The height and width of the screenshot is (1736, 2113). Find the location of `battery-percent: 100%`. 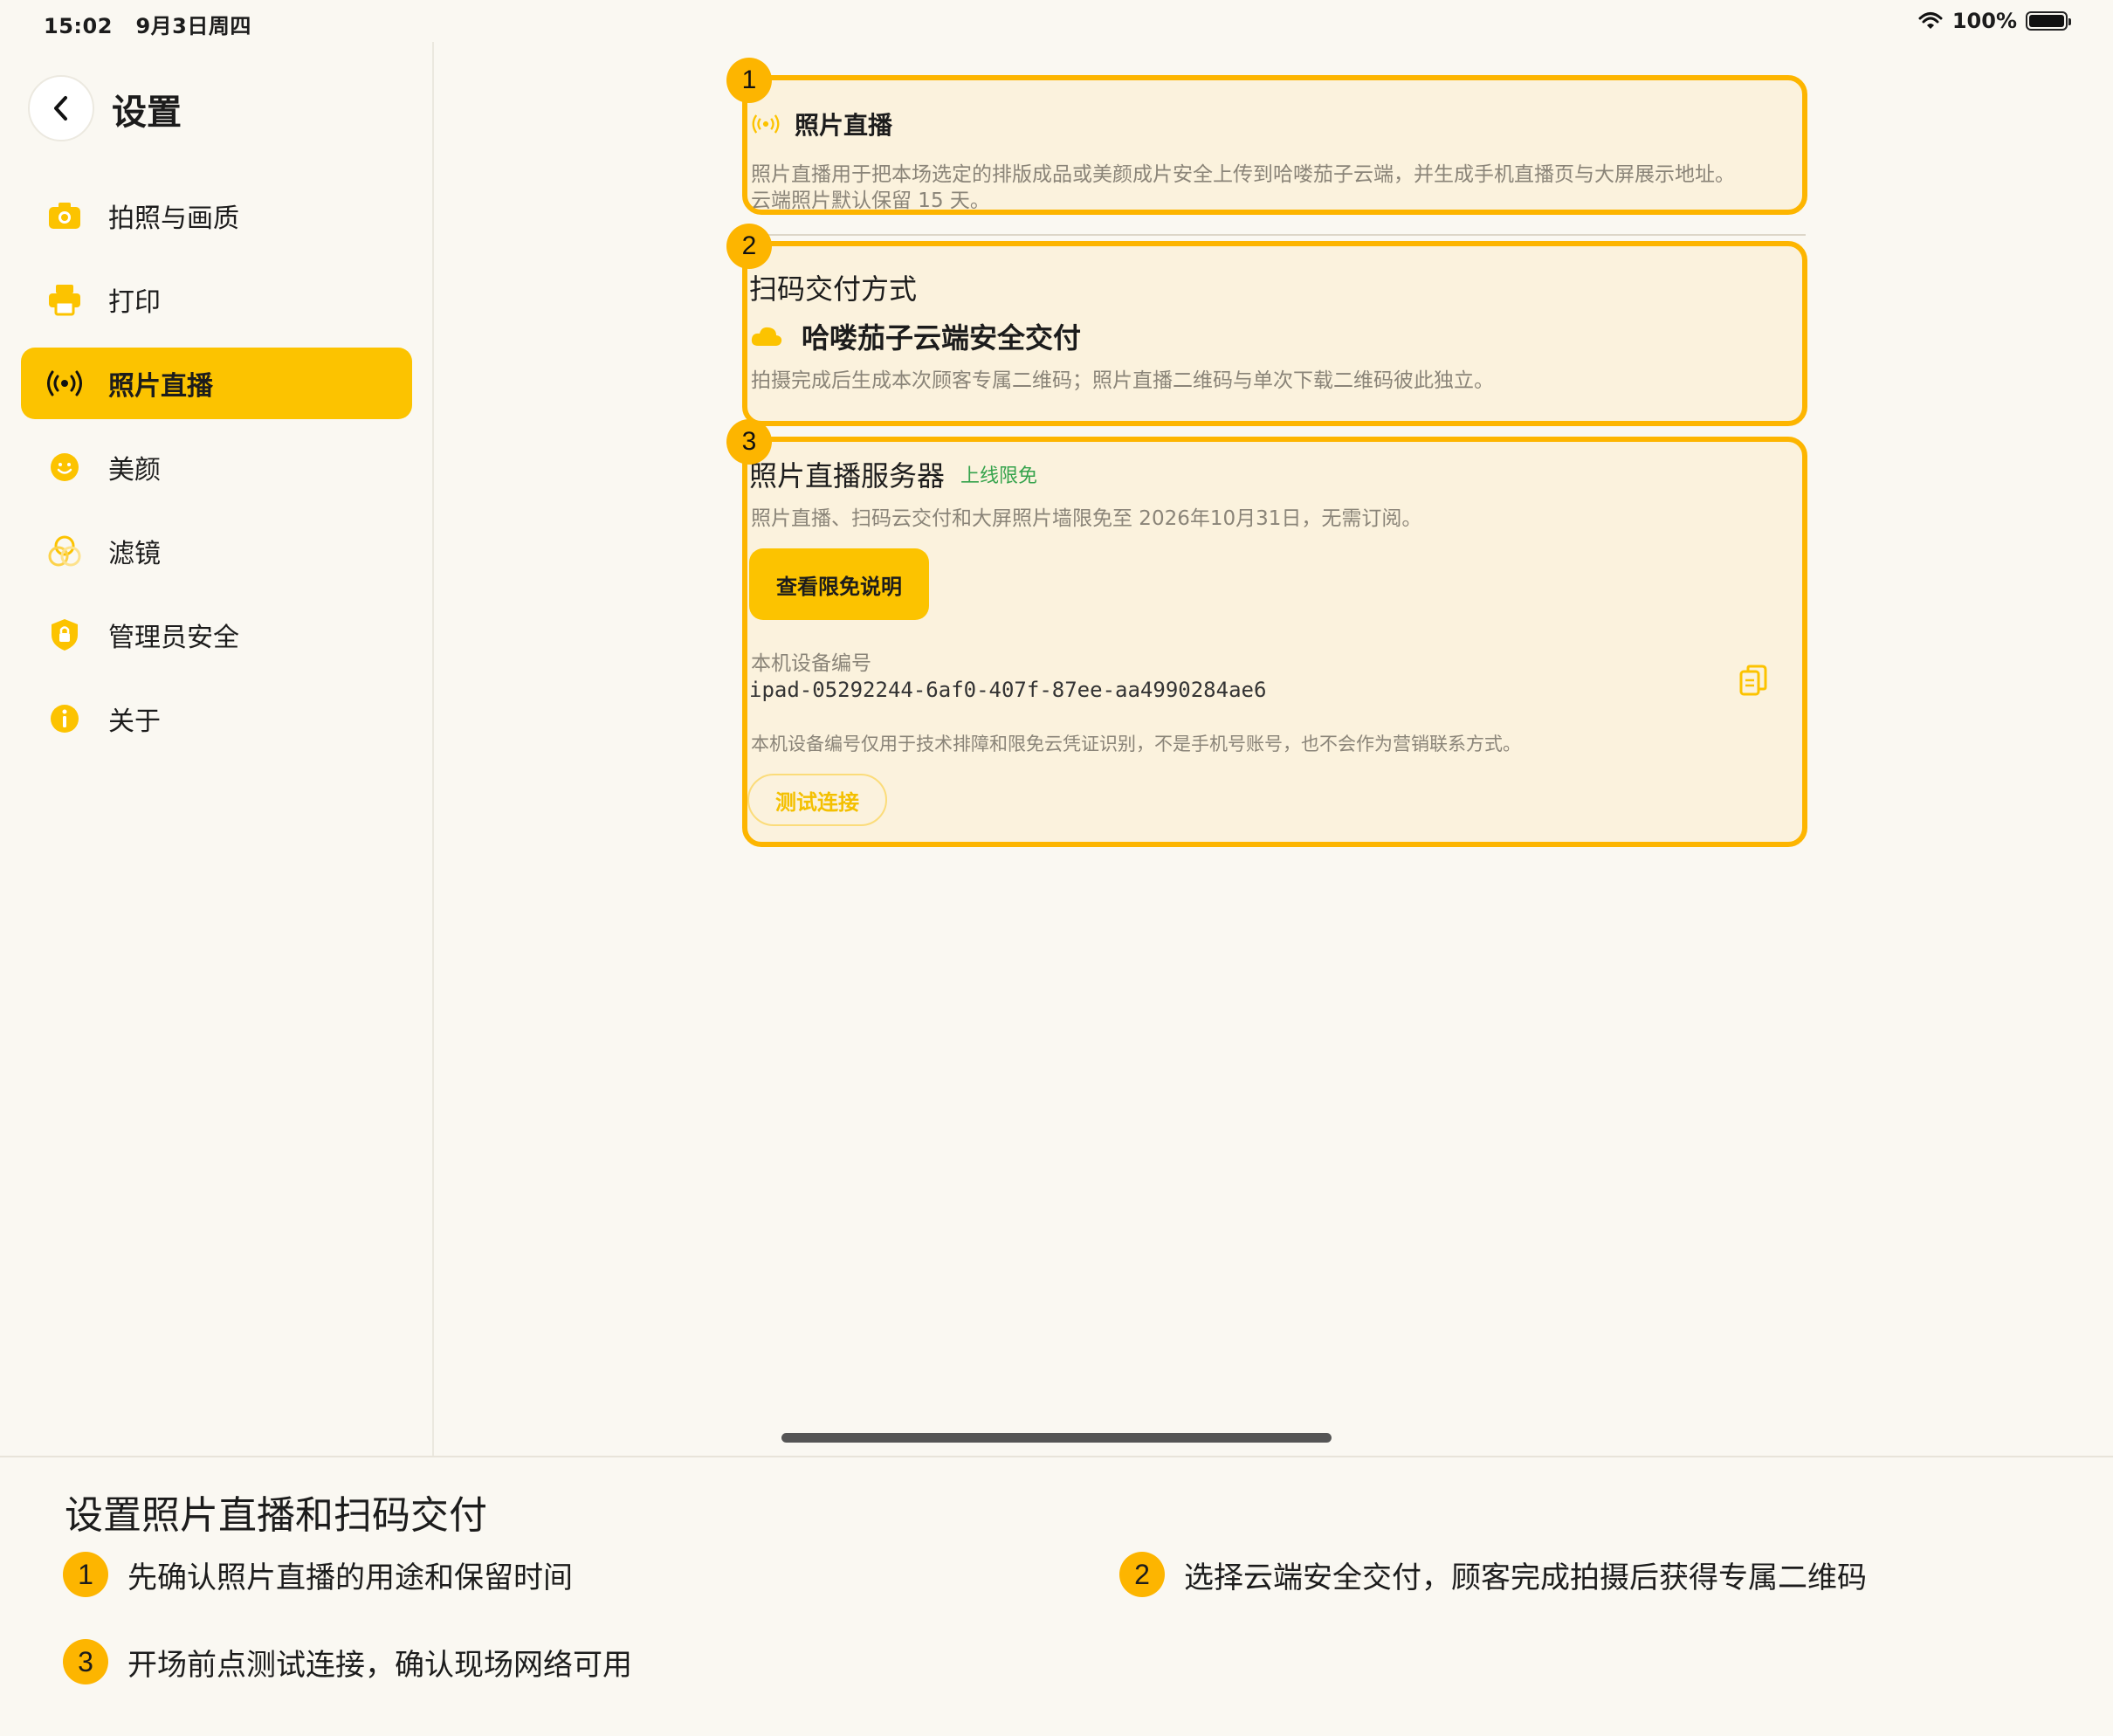

battery-percent: 100% is located at coordinates (1984, 21).